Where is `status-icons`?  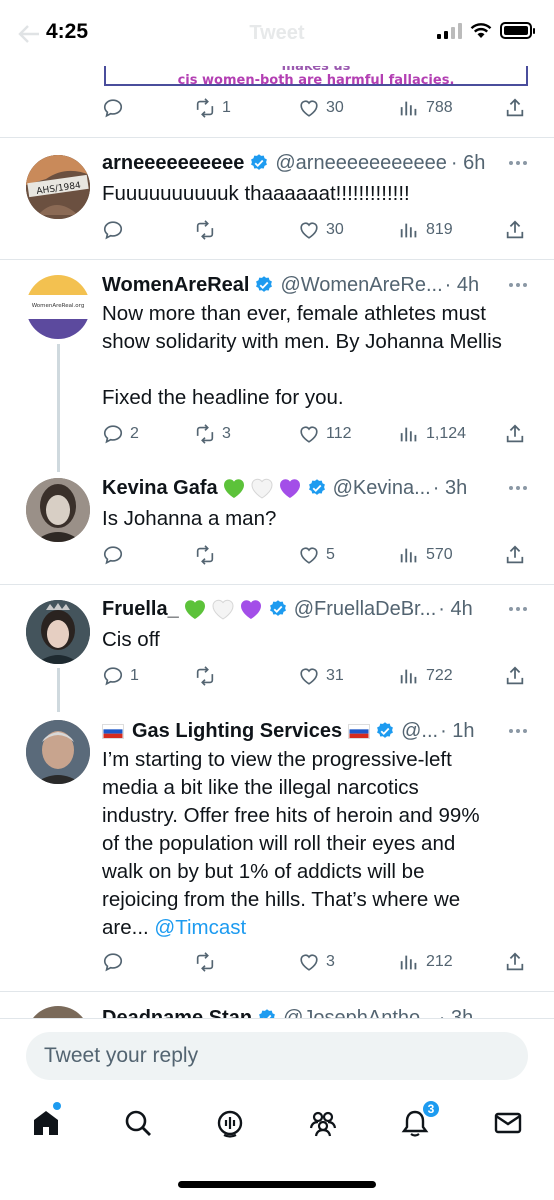
status-icons is located at coordinates (486, 30).